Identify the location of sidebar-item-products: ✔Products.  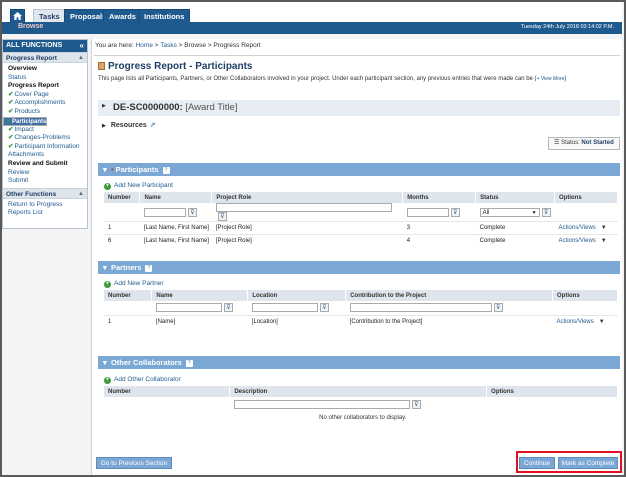
(45, 112).